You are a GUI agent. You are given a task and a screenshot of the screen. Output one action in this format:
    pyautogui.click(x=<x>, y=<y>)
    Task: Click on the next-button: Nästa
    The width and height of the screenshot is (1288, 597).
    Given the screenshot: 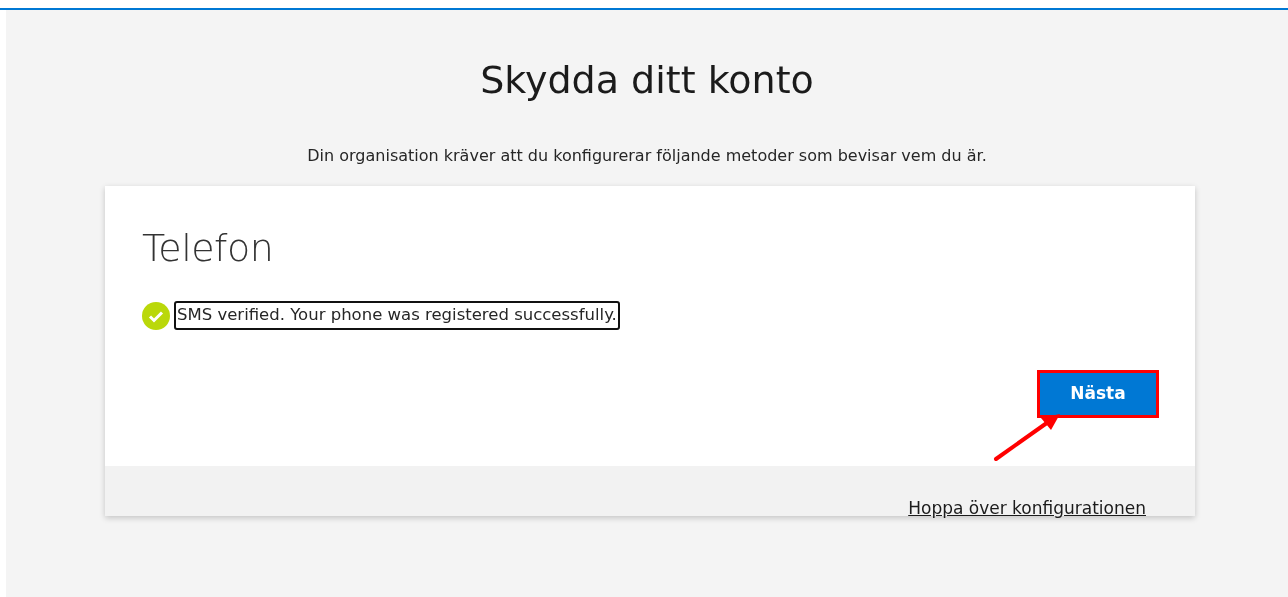 What is the action you would take?
    pyautogui.click(x=1098, y=393)
    